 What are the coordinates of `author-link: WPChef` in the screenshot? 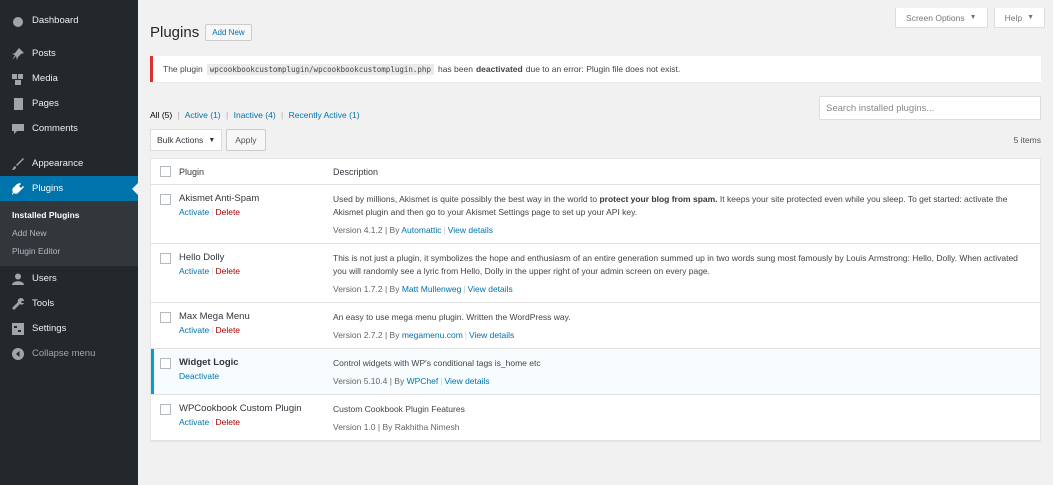 It's located at (423, 381).